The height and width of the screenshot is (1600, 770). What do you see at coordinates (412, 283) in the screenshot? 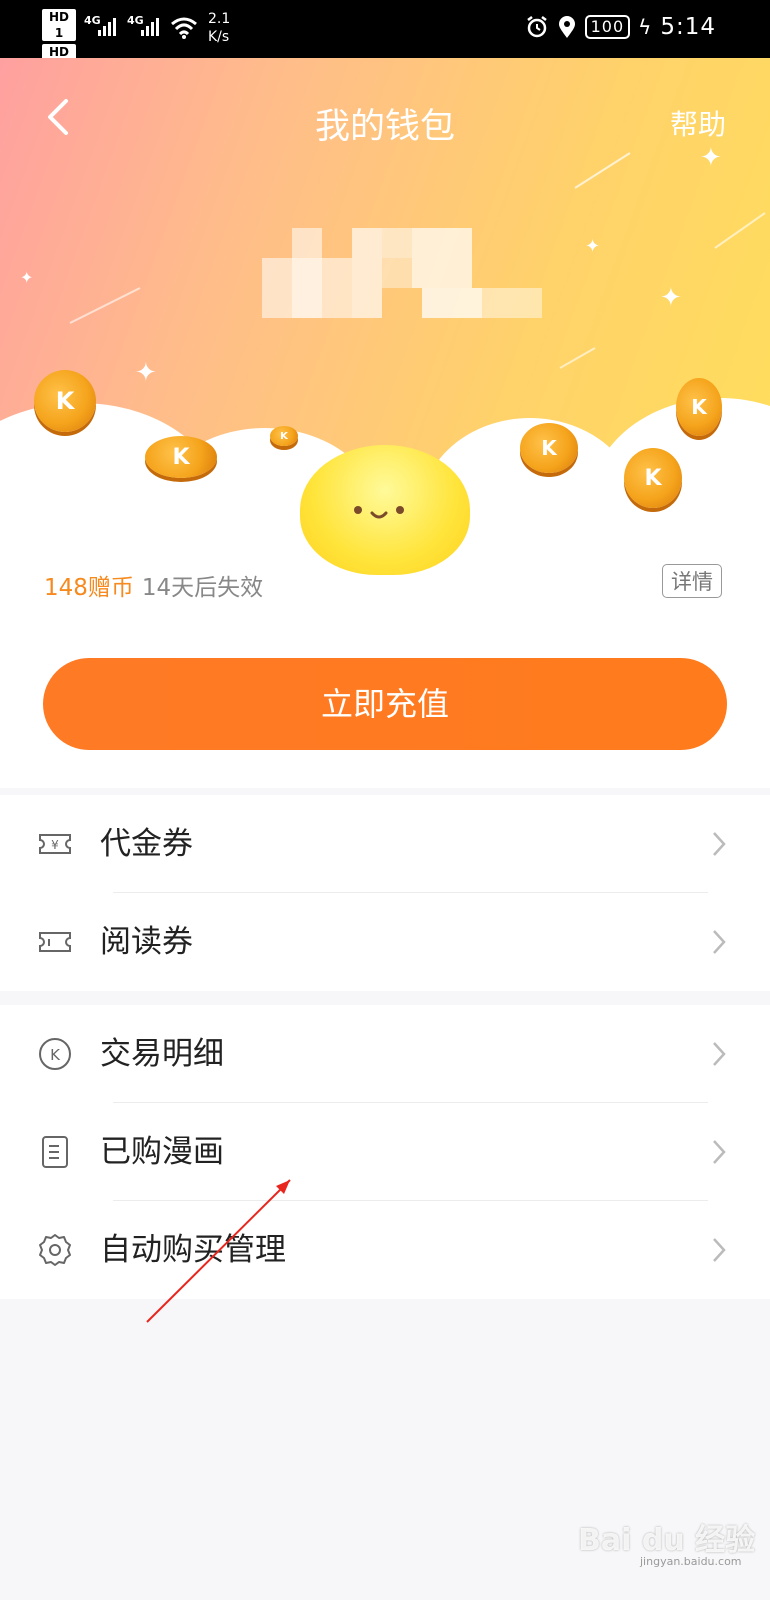
I see `blurred-balance` at bounding box center [412, 283].